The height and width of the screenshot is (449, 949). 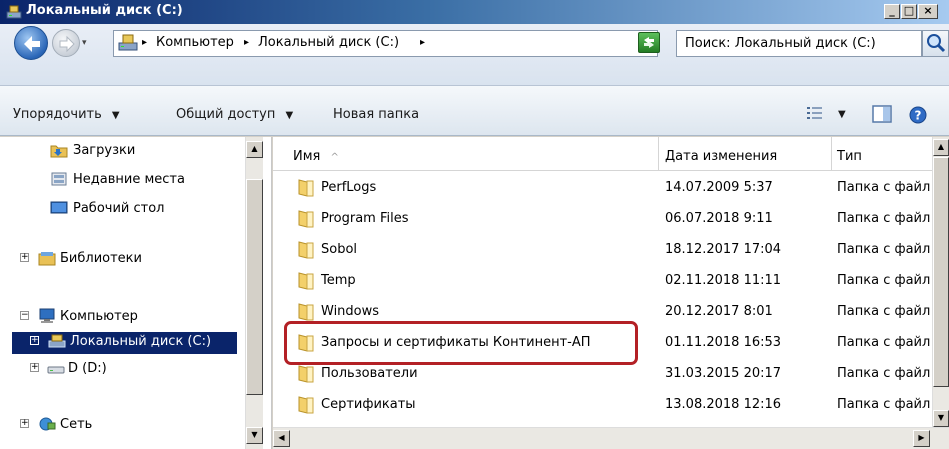 I want to click on downloads-icon, so click(x=59, y=151).